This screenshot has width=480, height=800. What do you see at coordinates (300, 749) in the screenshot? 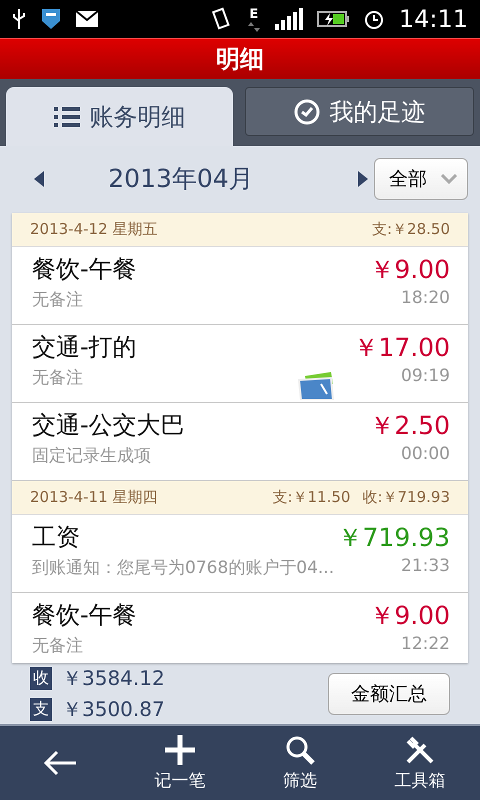
I see `search-icon` at bounding box center [300, 749].